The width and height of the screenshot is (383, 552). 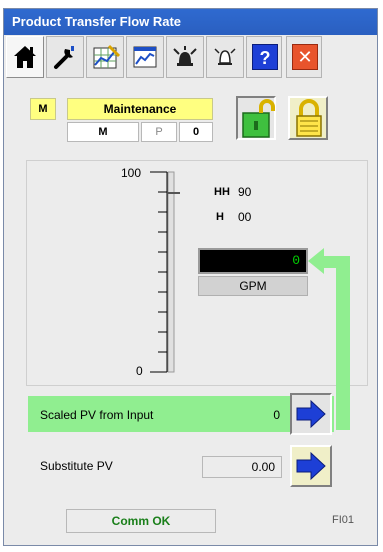 What do you see at coordinates (159, 132) in the screenshot?
I see `mode-cell-p: P` at bounding box center [159, 132].